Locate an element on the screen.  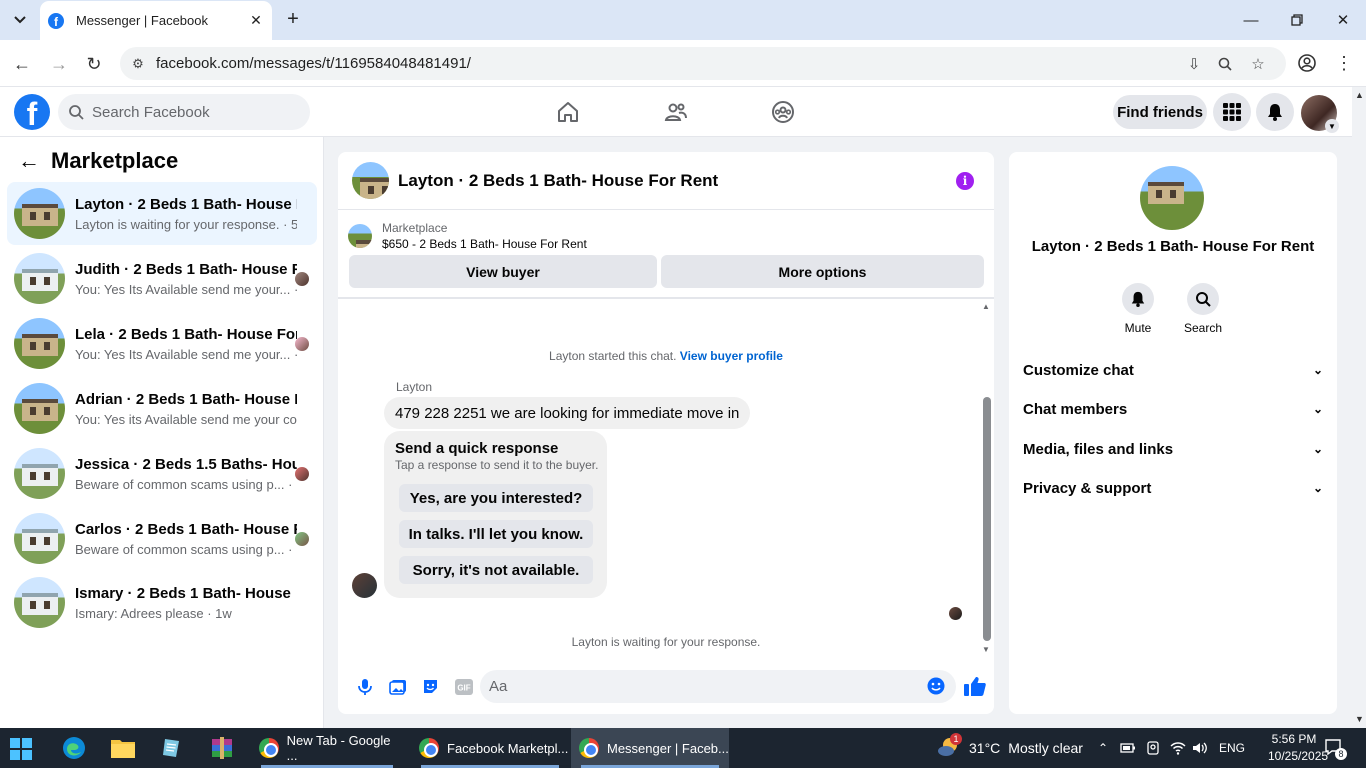
close-tab-icon: ✕ is located at coordinates (256, 21).